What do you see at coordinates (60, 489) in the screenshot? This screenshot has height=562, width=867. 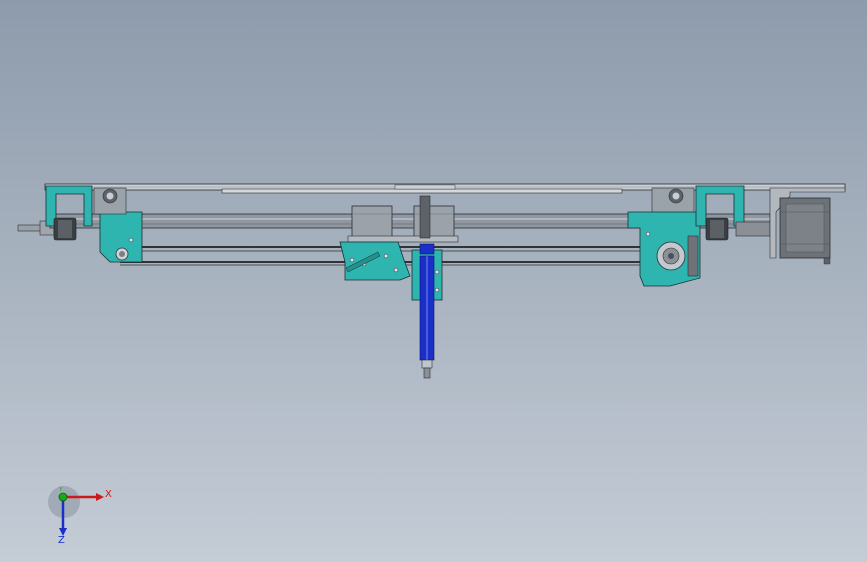 I see `y-axis-label: Y` at bounding box center [60, 489].